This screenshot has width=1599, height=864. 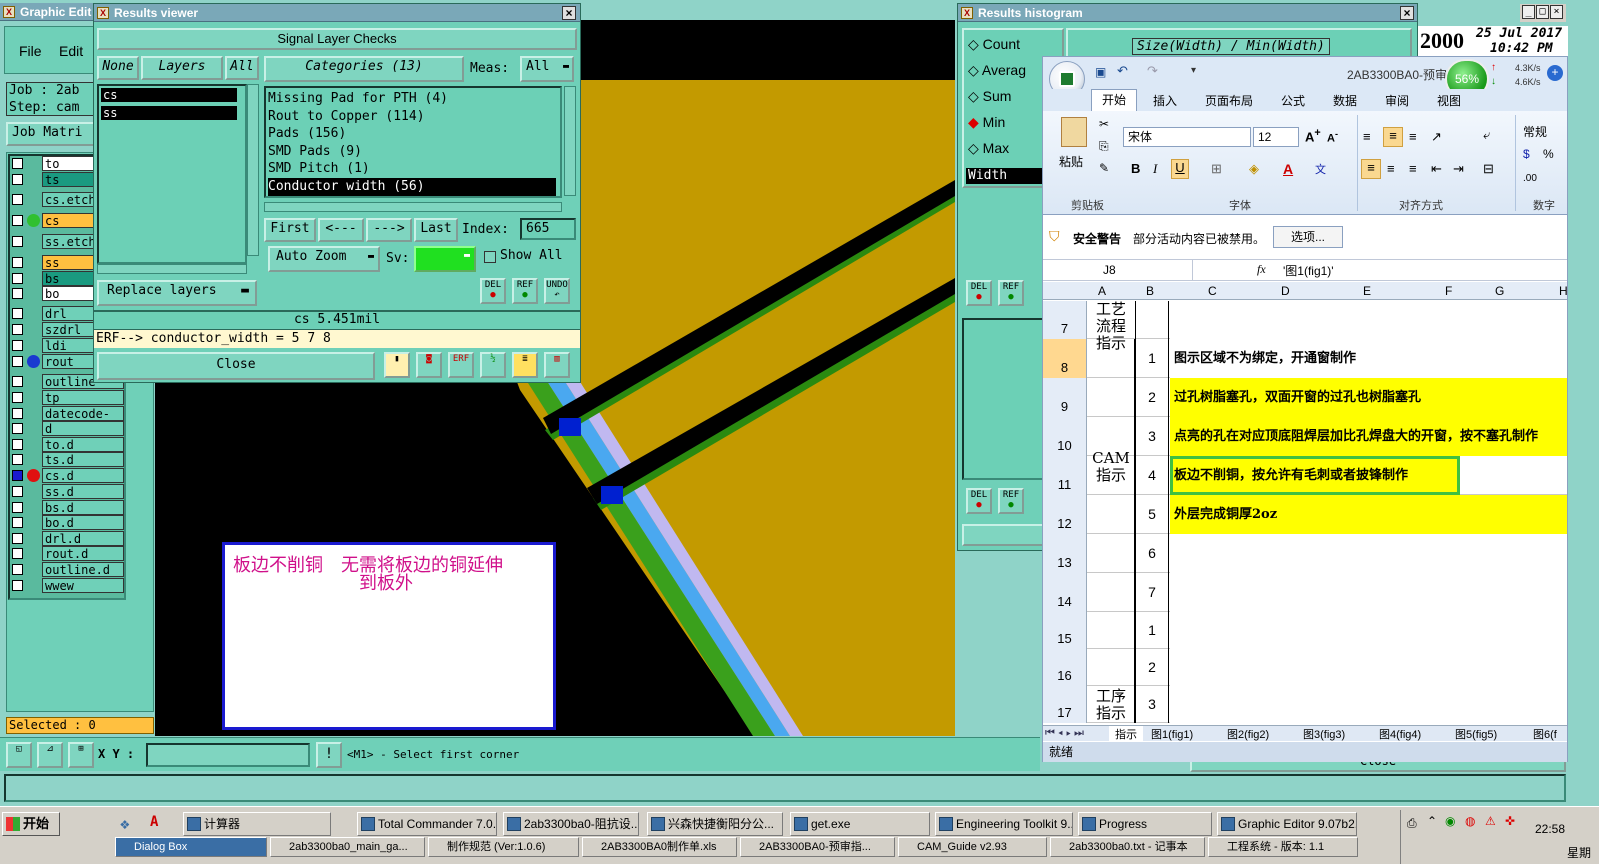 What do you see at coordinates (1563, 291) in the screenshot?
I see `col-h: H` at bounding box center [1563, 291].